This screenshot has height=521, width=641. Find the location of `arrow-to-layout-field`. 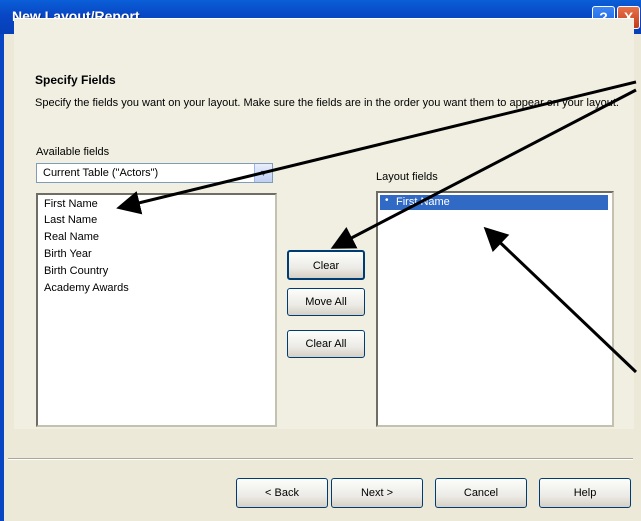

arrow-to-layout-field is located at coordinates (560, 300).